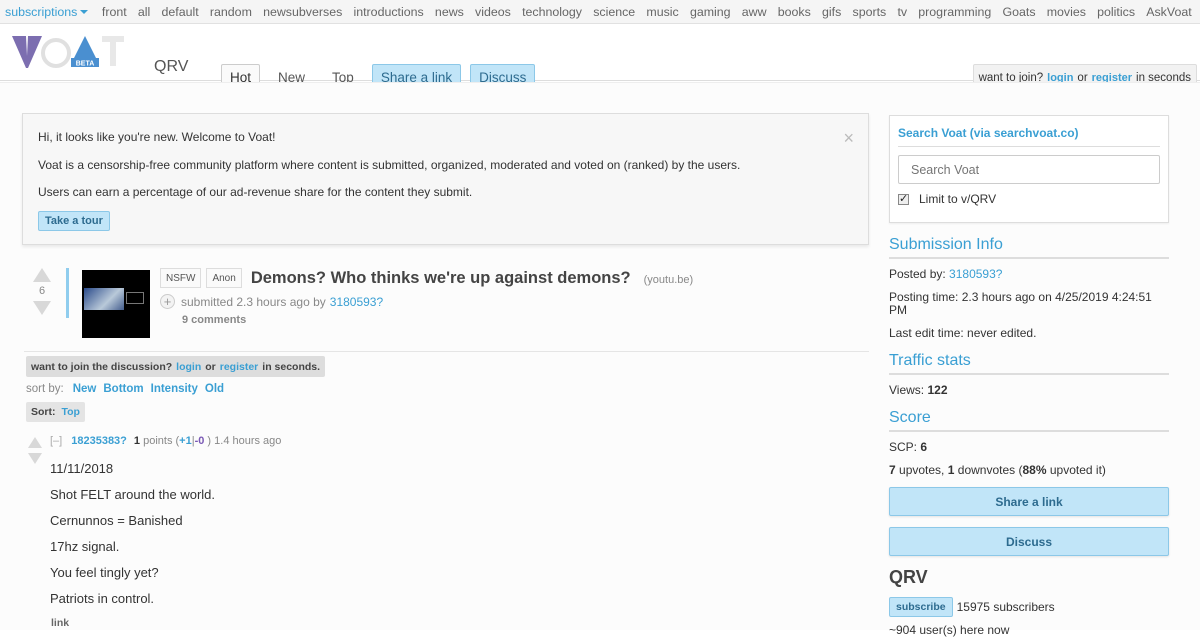 The width and height of the screenshot is (1200, 637). I want to click on in-seconds-text: in seconds., so click(291, 366).